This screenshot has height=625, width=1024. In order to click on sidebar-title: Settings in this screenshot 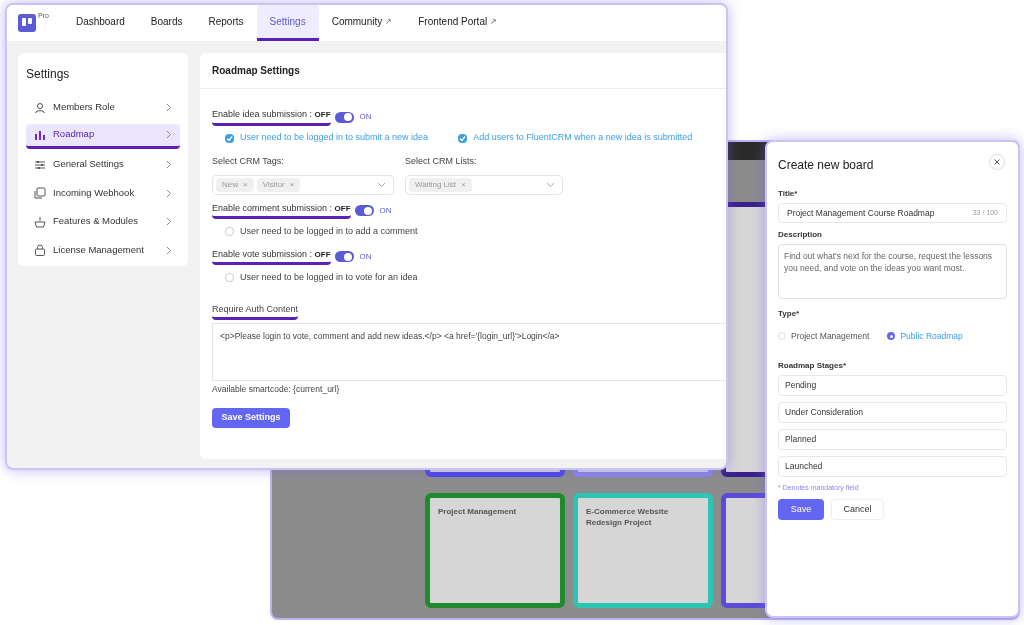, I will do `click(48, 74)`.